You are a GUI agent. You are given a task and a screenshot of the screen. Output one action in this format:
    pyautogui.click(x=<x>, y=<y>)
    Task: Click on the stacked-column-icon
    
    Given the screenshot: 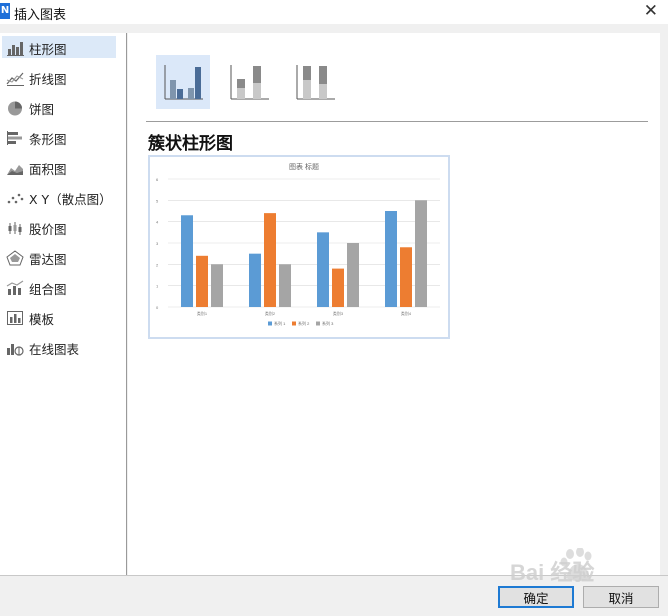 What is the action you would take?
    pyautogui.click(x=249, y=82)
    